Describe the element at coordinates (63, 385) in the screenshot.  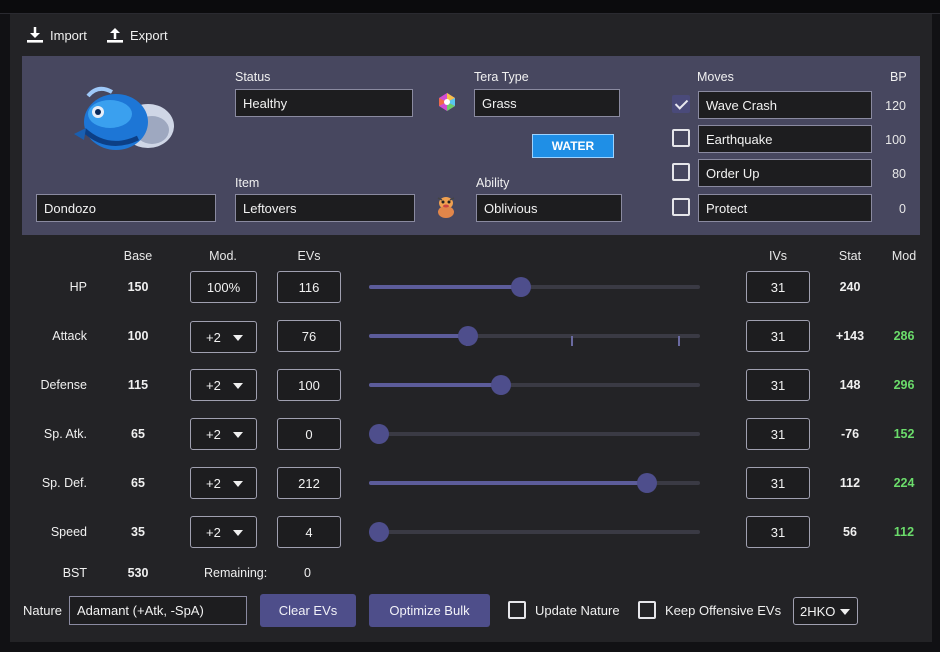
I see `stat-label: Defense` at that location.